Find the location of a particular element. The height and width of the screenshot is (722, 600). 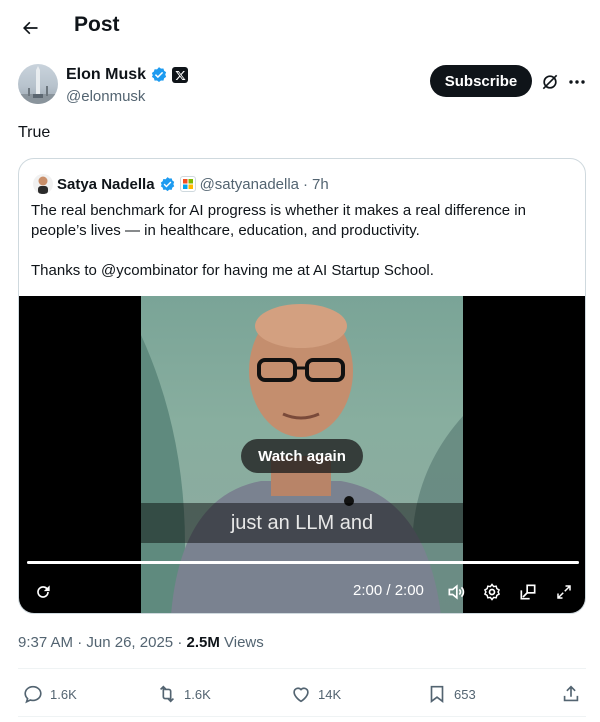

author-name-text: Elon Musk is located at coordinates (106, 74).